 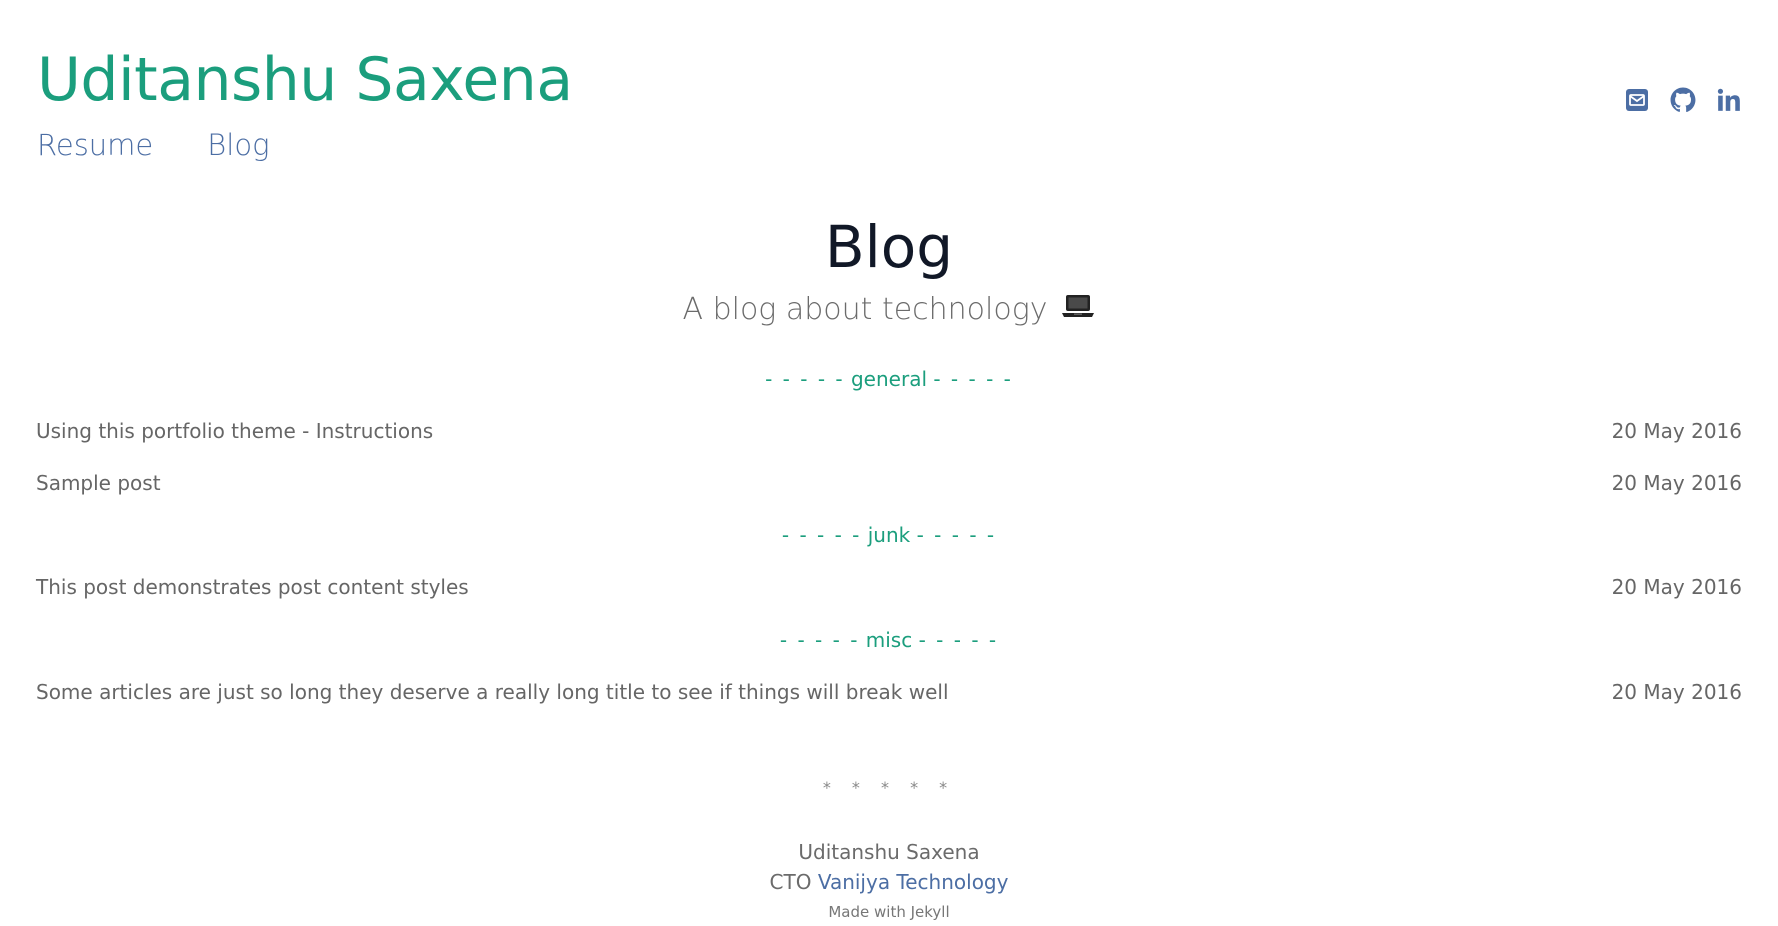 What do you see at coordinates (305, 145) in the screenshot?
I see `main-nav: Resume Blog` at bounding box center [305, 145].